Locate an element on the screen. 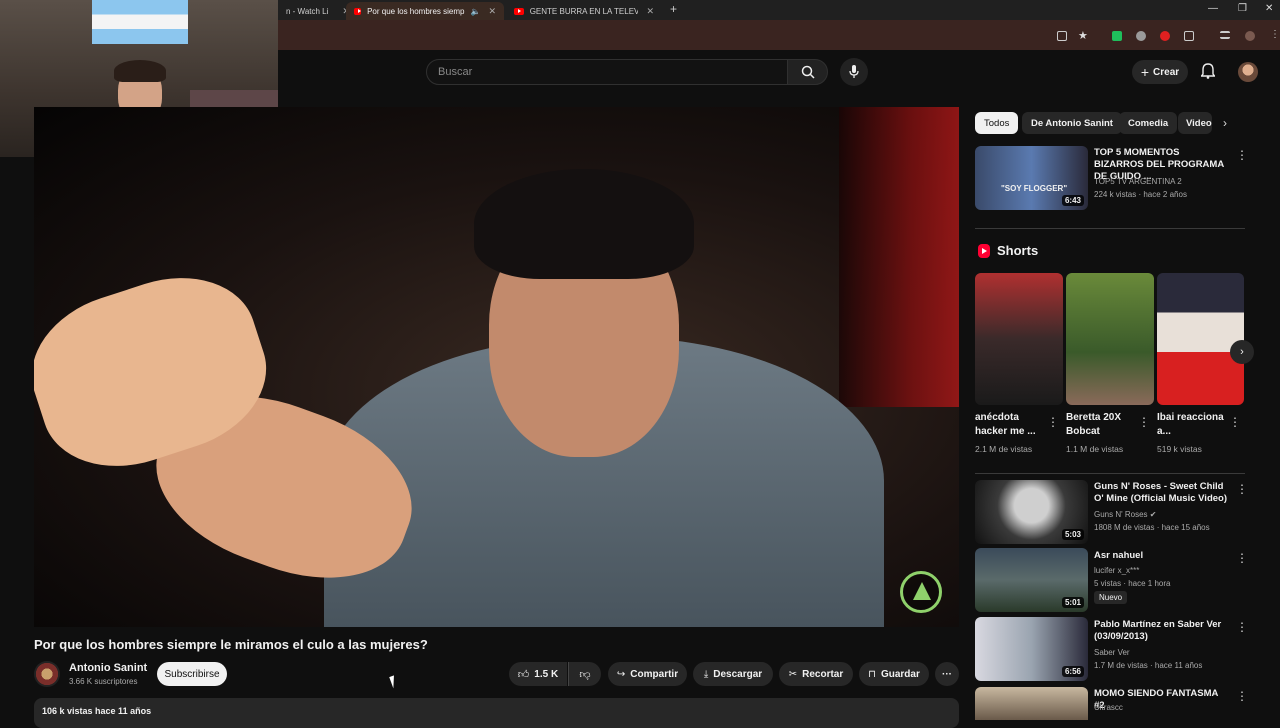 This screenshot has height=728, width=1280. minimize-button: — is located at coordinates (1213, 8).